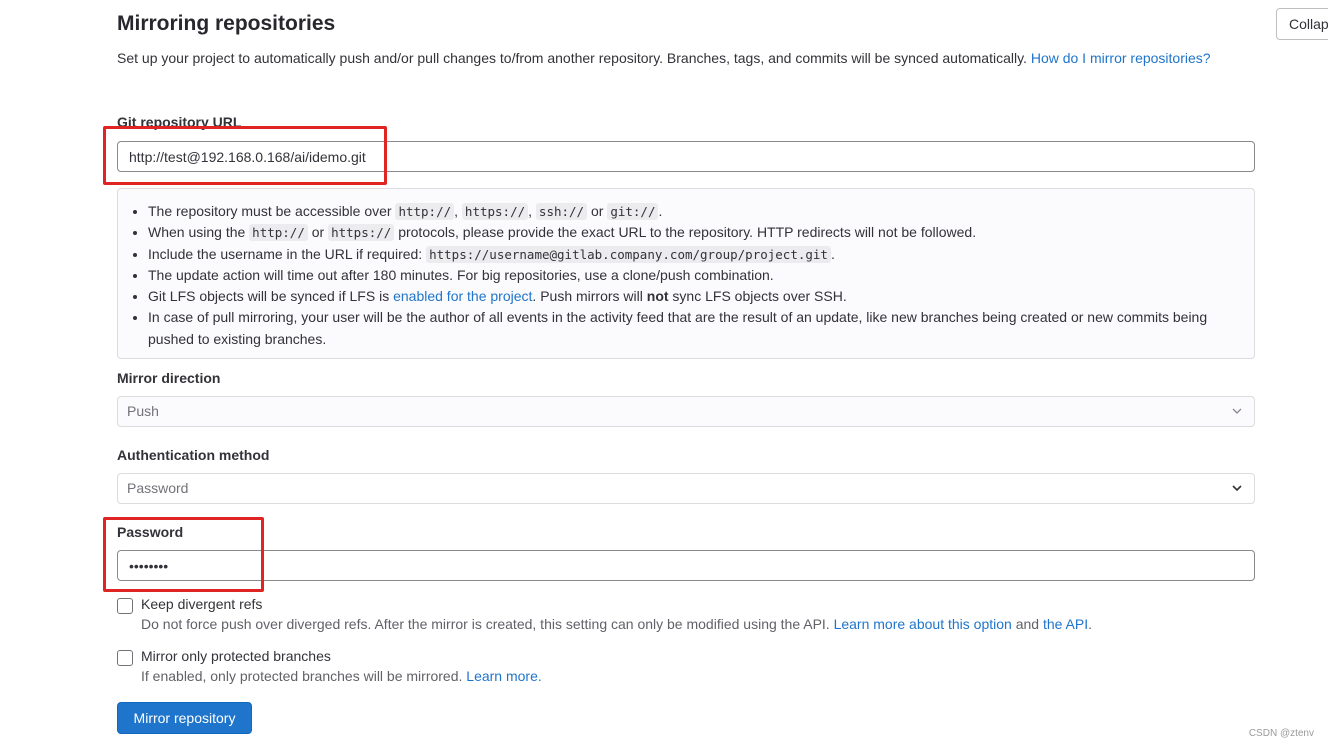 The width and height of the screenshot is (1328, 747). I want to click on api-link: the API, so click(1065, 624).